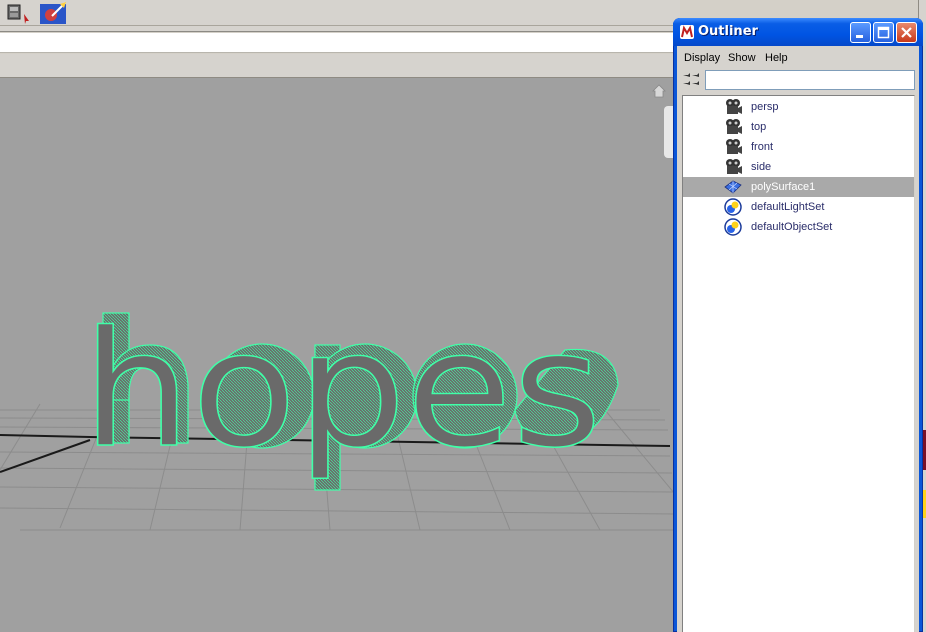 This screenshot has width=926, height=632. I want to click on close-icon, so click(906, 32).